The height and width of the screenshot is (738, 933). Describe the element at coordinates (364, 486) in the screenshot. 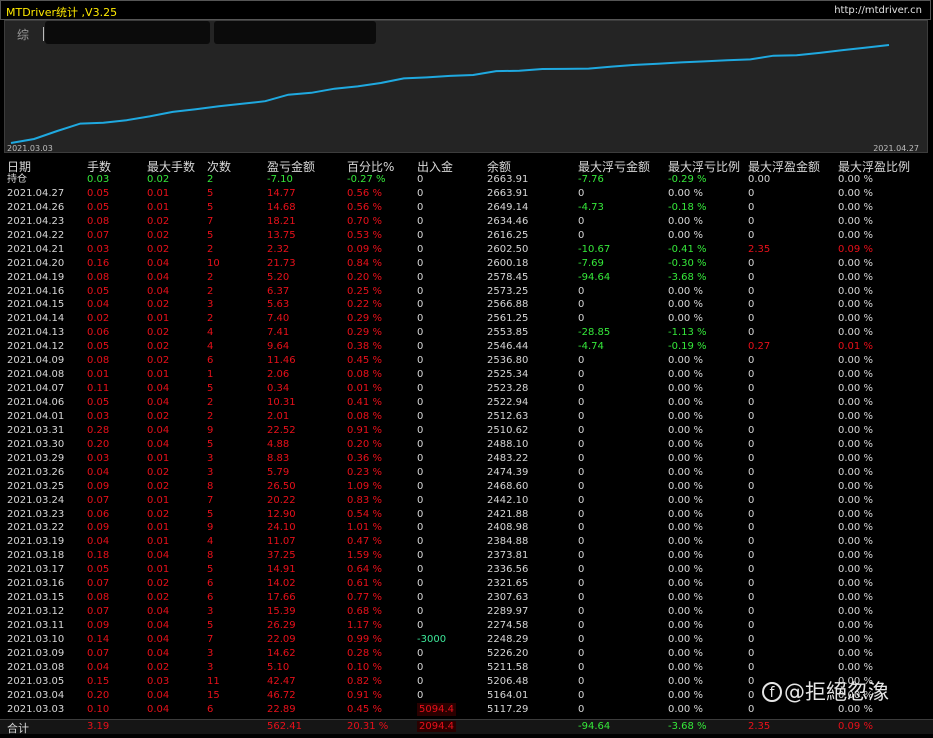

I see `cell-percent: 1.09 %` at that location.